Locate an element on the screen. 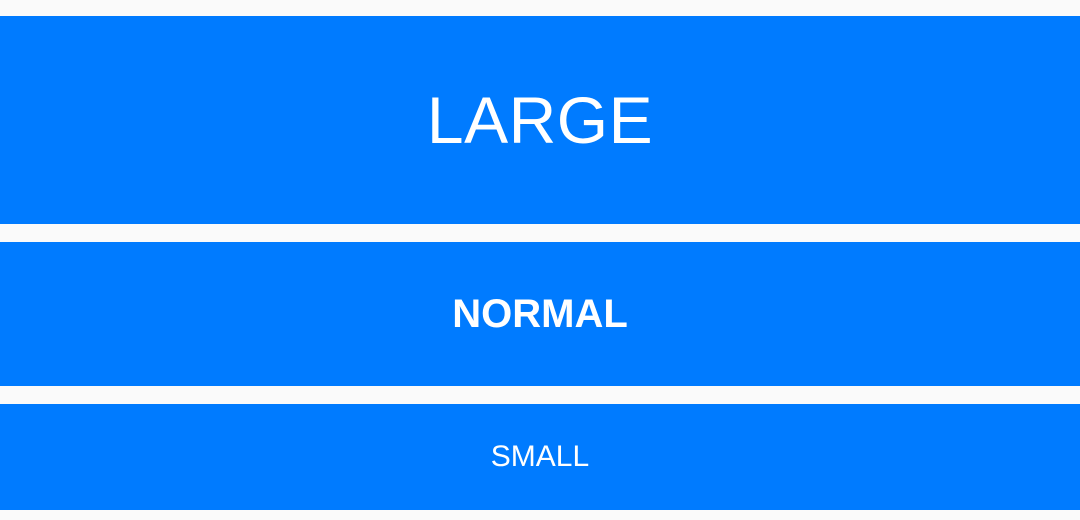 This screenshot has width=1080, height=520. small-button-label: SMALL is located at coordinates (540, 456).